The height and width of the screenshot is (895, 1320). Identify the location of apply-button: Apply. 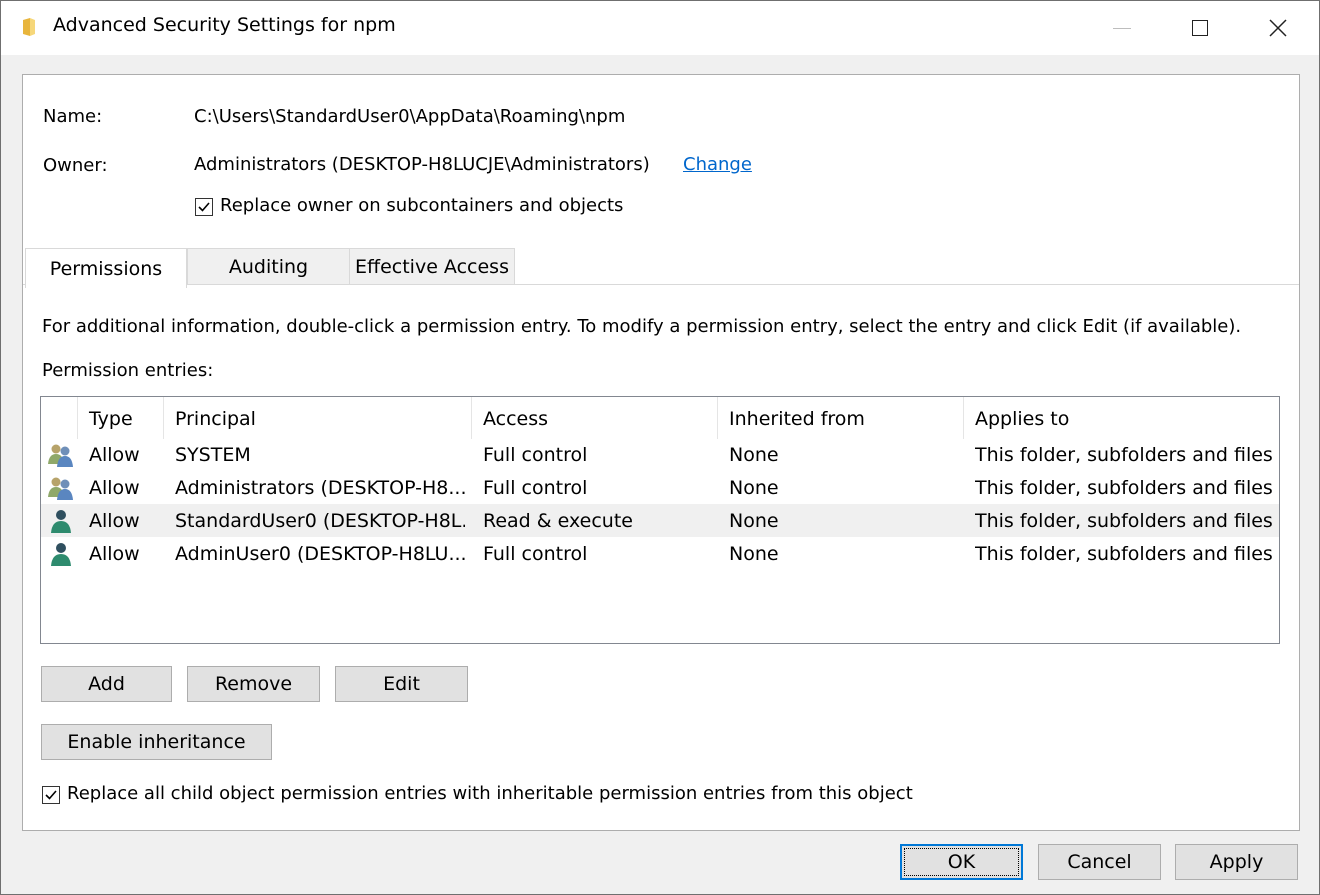
(1236, 862).